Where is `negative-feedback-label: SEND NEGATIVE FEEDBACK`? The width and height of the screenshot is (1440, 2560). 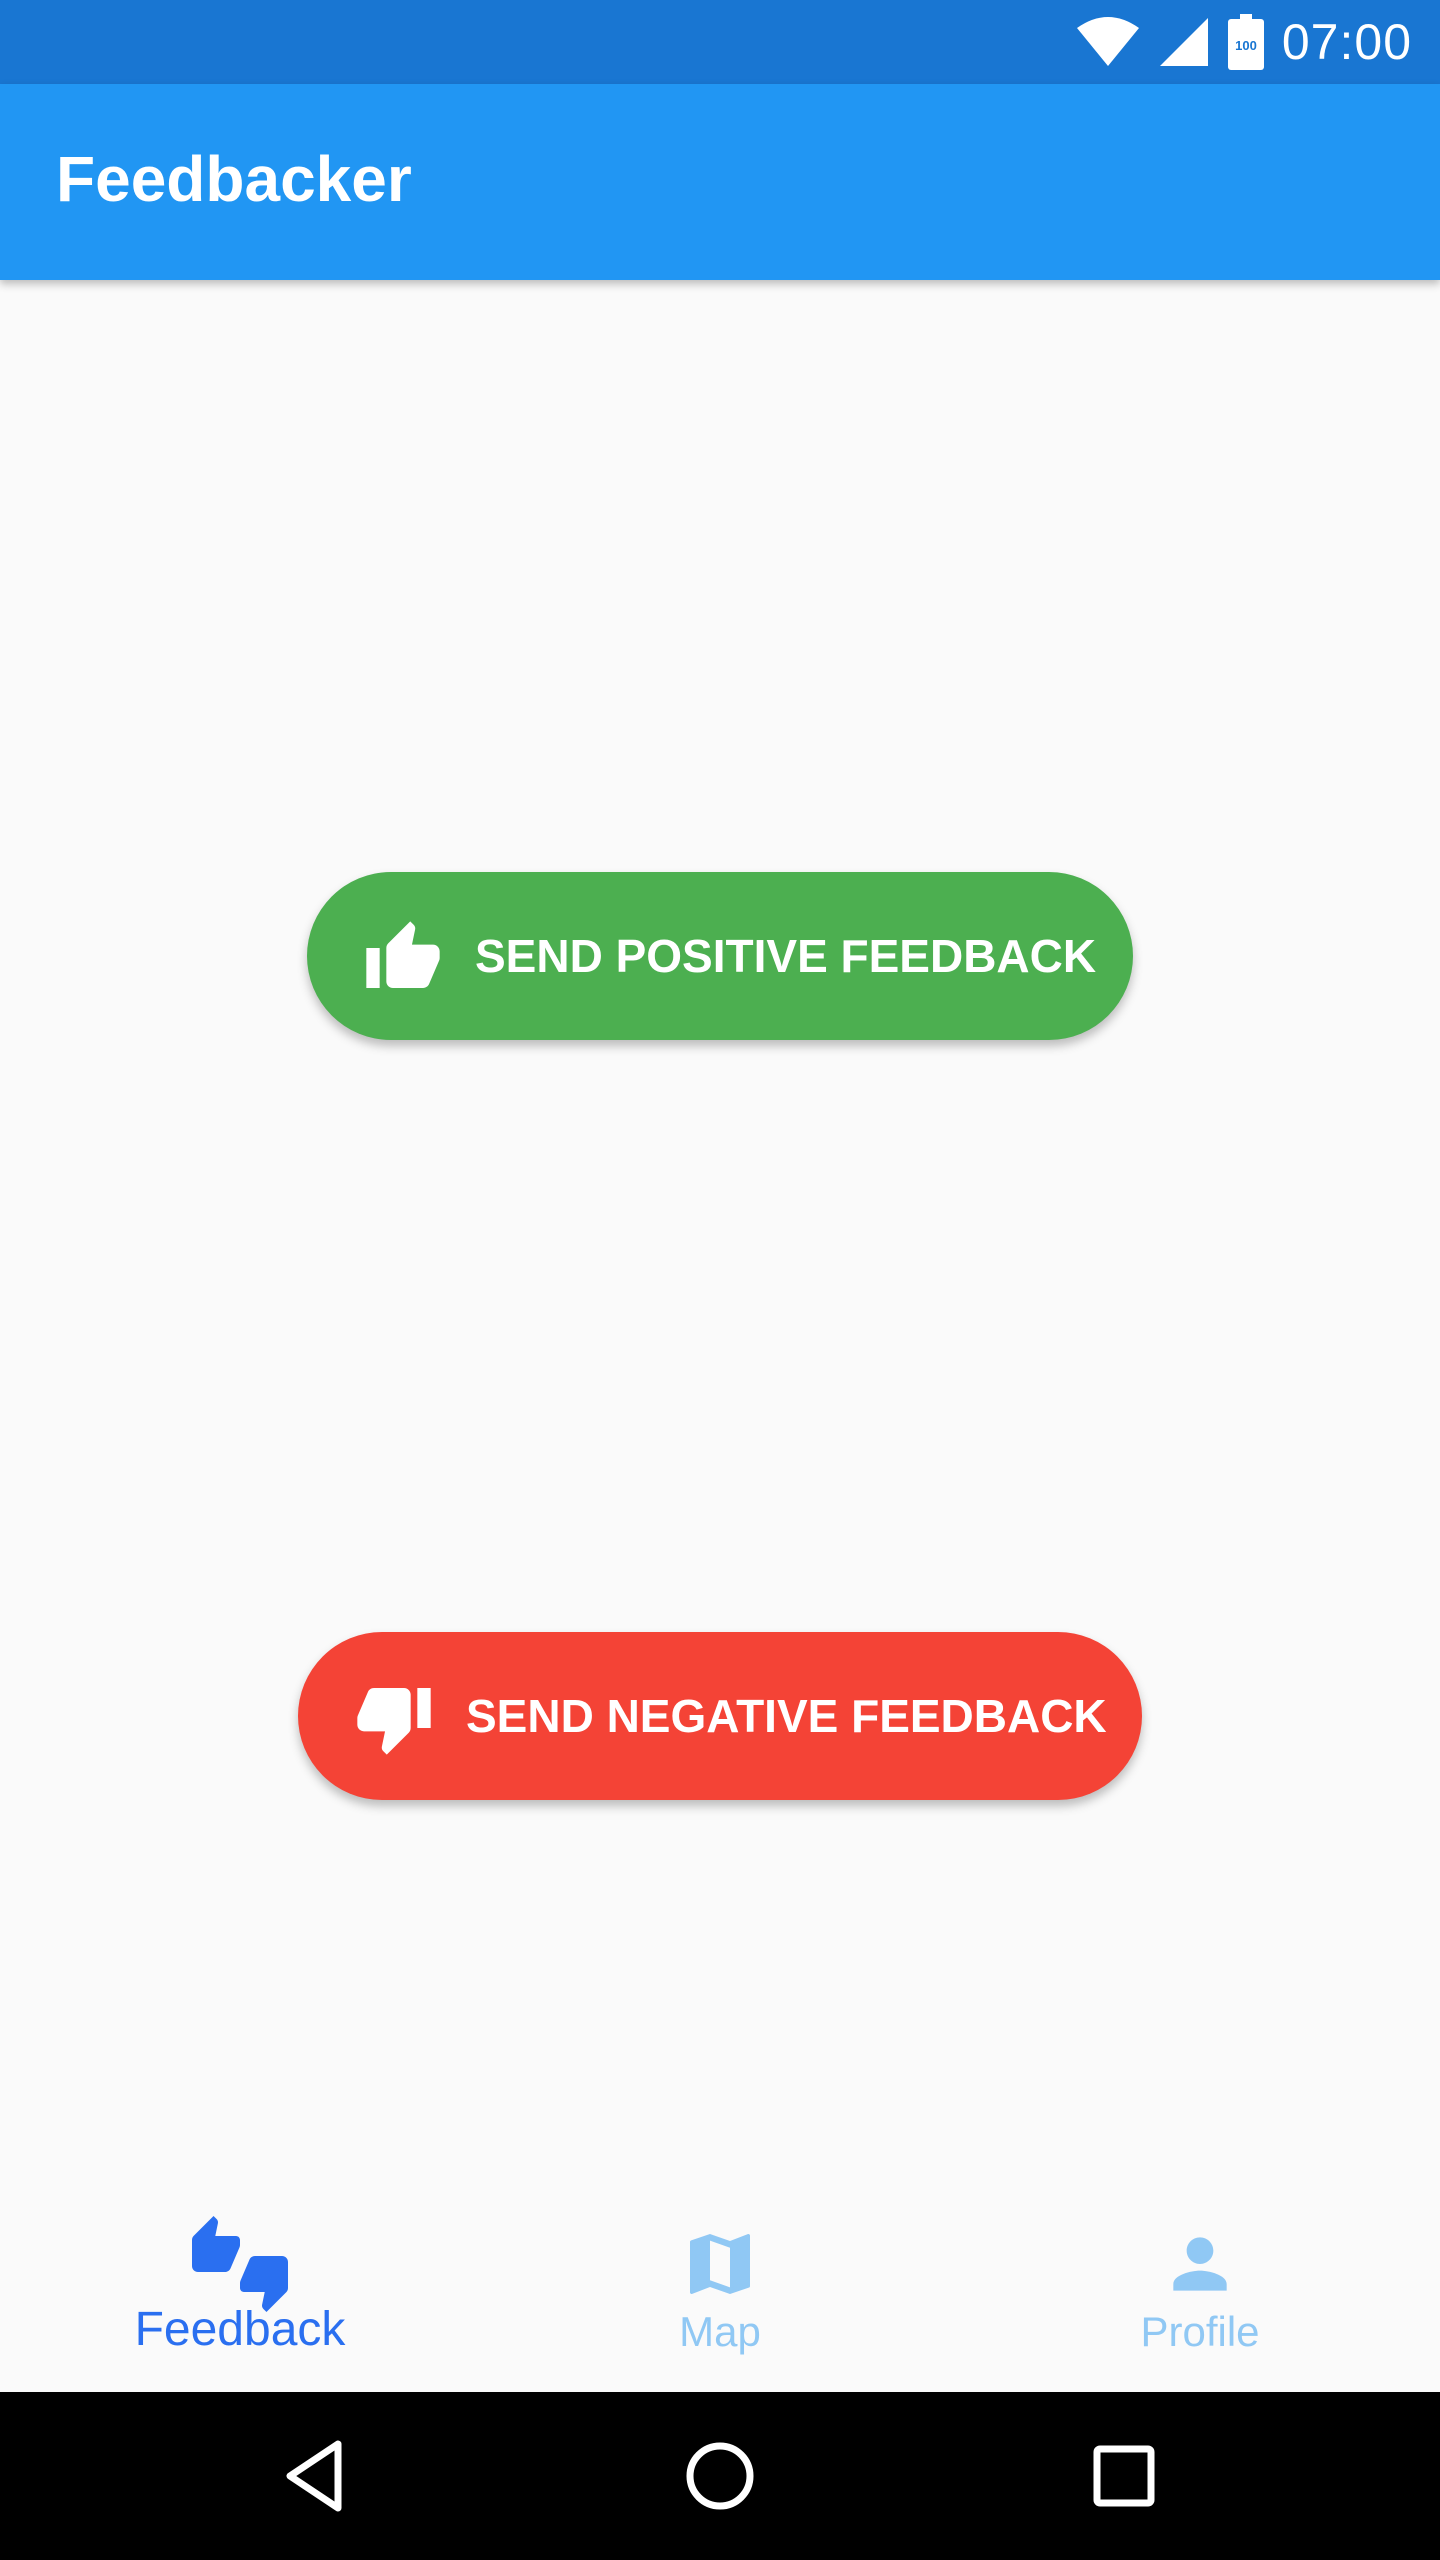
negative-feedback-label: SEND NEGATIVE FEEDBACK is located at coordinates (786, 1716).